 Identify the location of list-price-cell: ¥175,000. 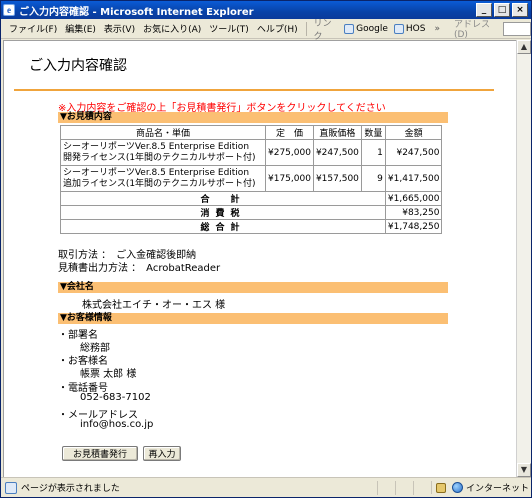
(289, 178).